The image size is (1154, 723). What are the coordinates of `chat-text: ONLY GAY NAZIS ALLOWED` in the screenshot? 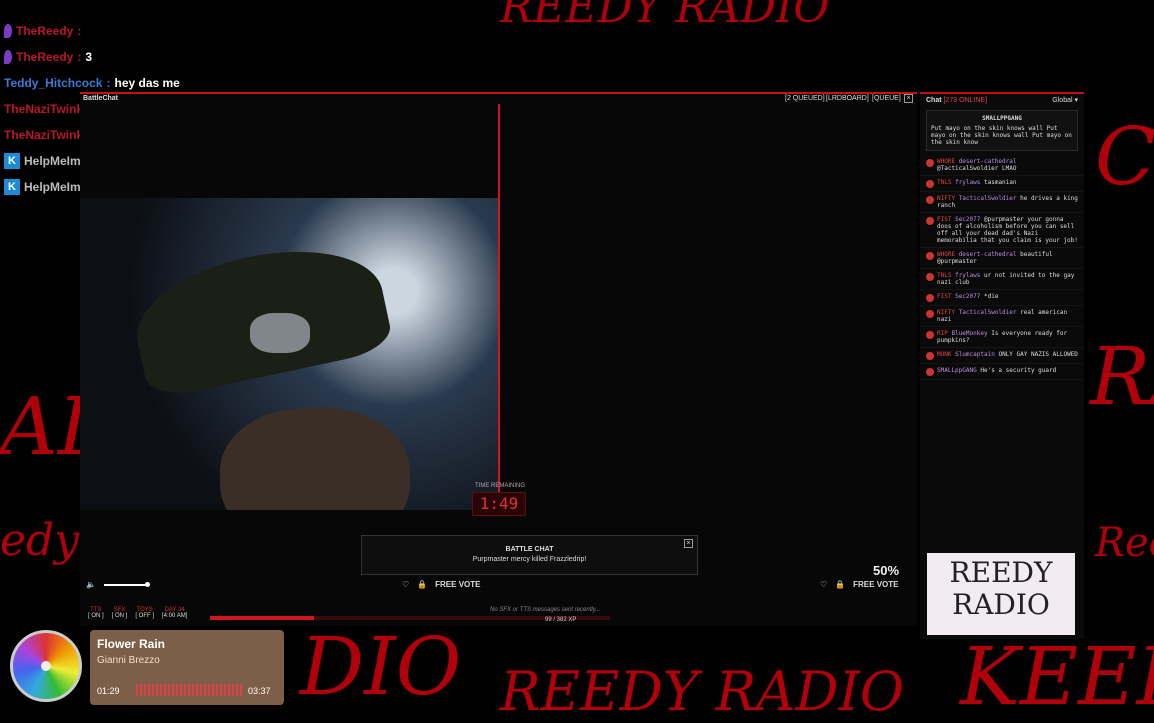 It's located at (1038, 354).